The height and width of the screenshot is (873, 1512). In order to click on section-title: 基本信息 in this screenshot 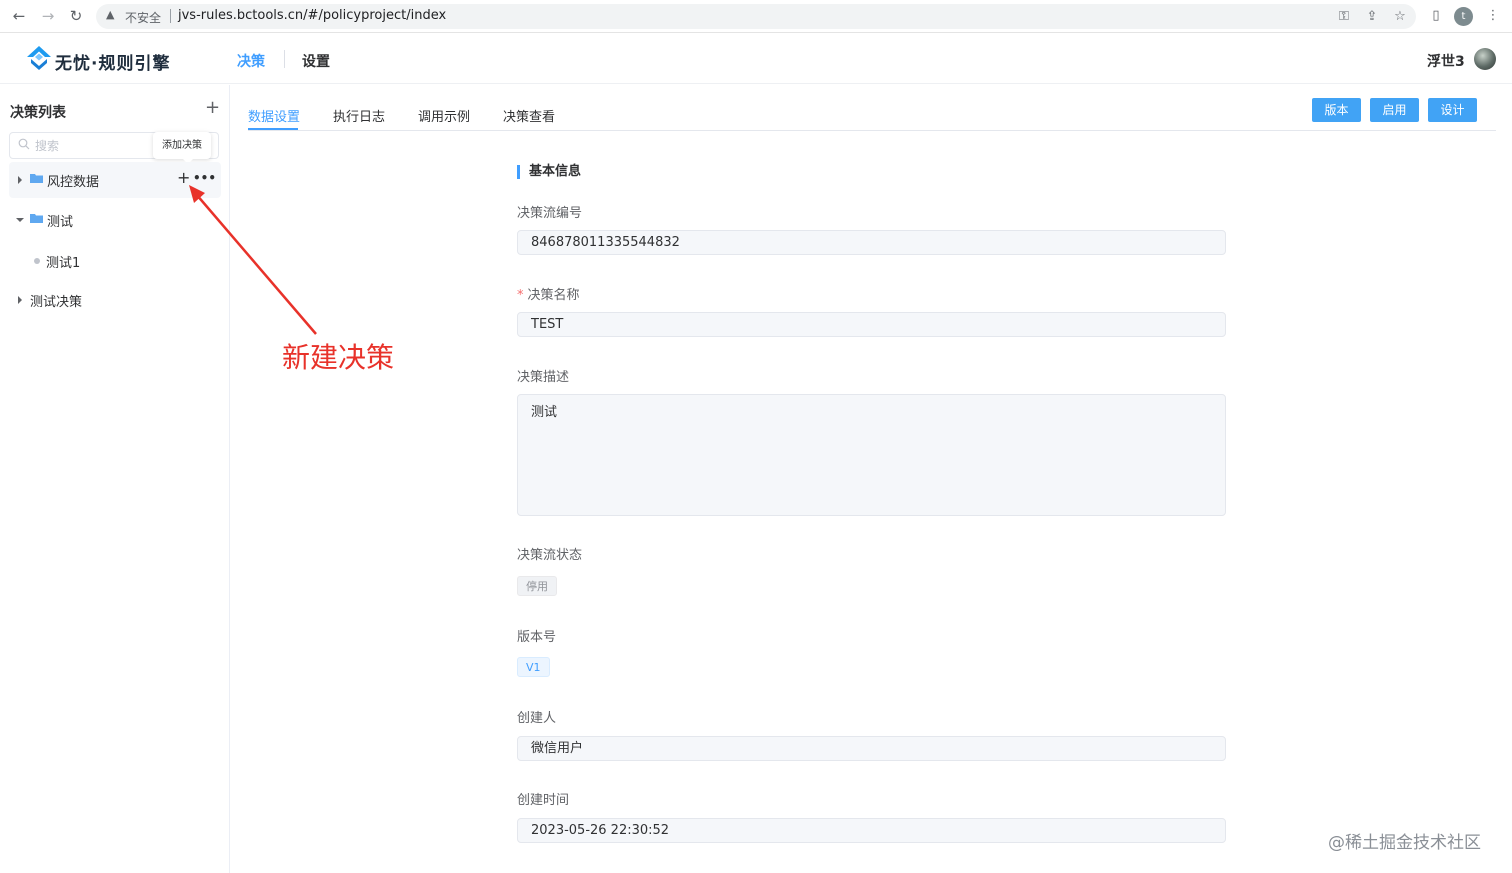, I will do `click(549, 172)`.